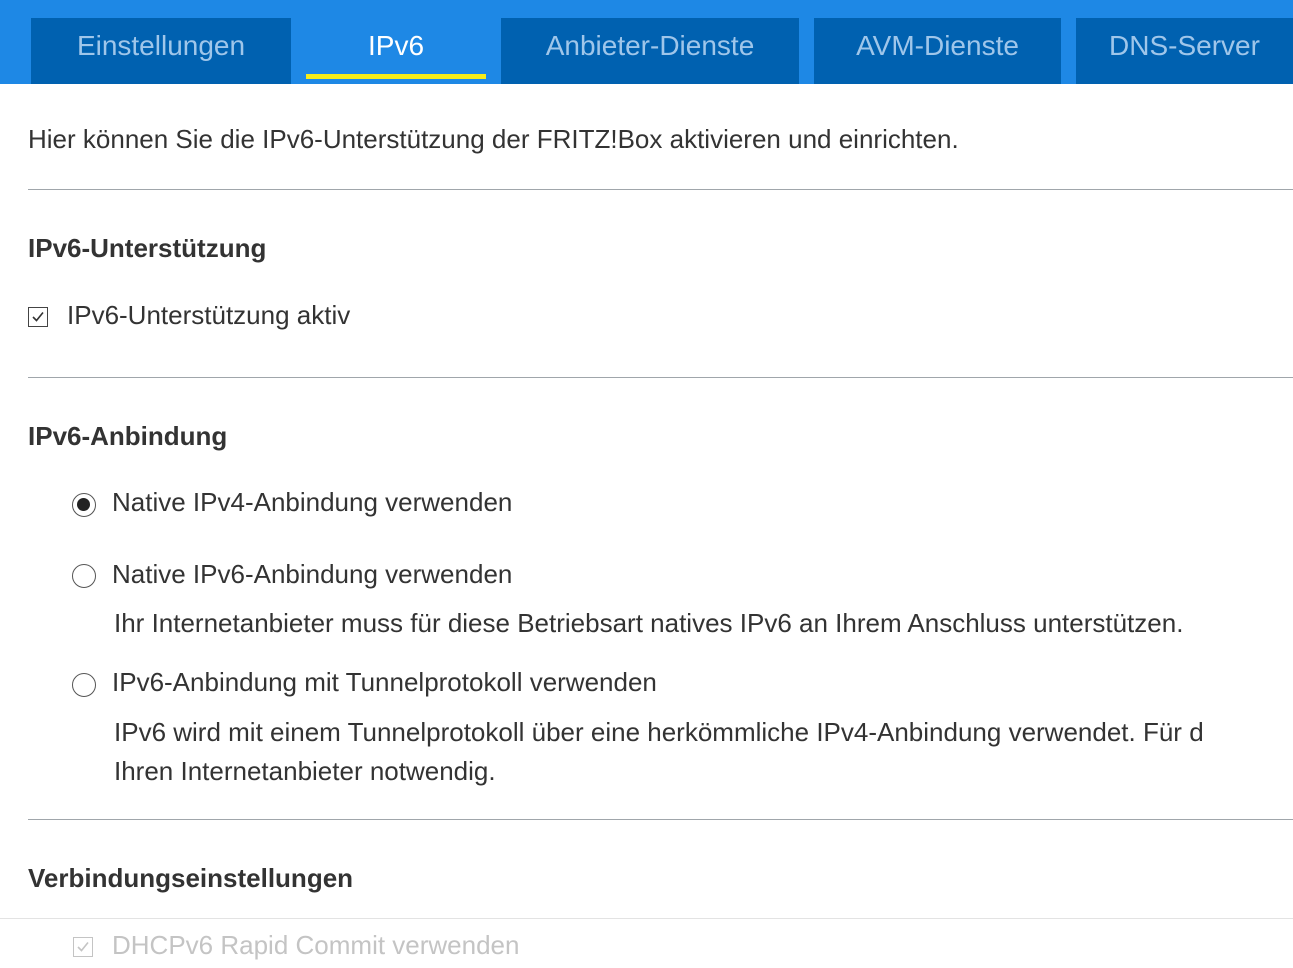  What do you see at coordinates (1184, 51) in the screenshot?
I see `tab-dns-server: DNS-Server` at bounding box center [1184, 51].